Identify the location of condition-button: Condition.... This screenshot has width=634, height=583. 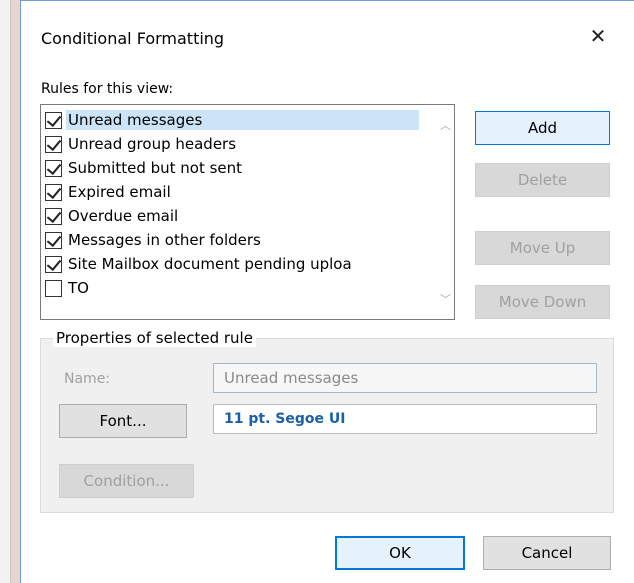
(126, 481).